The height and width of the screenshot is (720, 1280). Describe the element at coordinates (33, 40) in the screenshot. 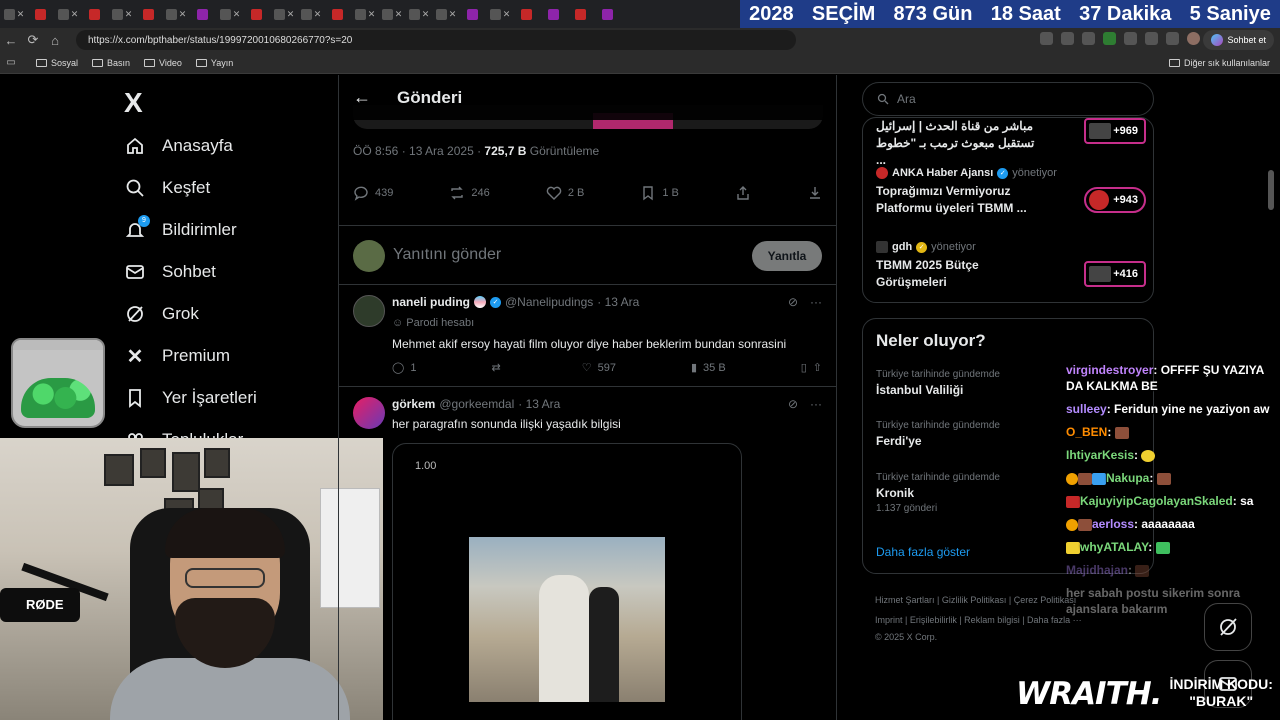

I see `reload-icon: ⟳` at that location.